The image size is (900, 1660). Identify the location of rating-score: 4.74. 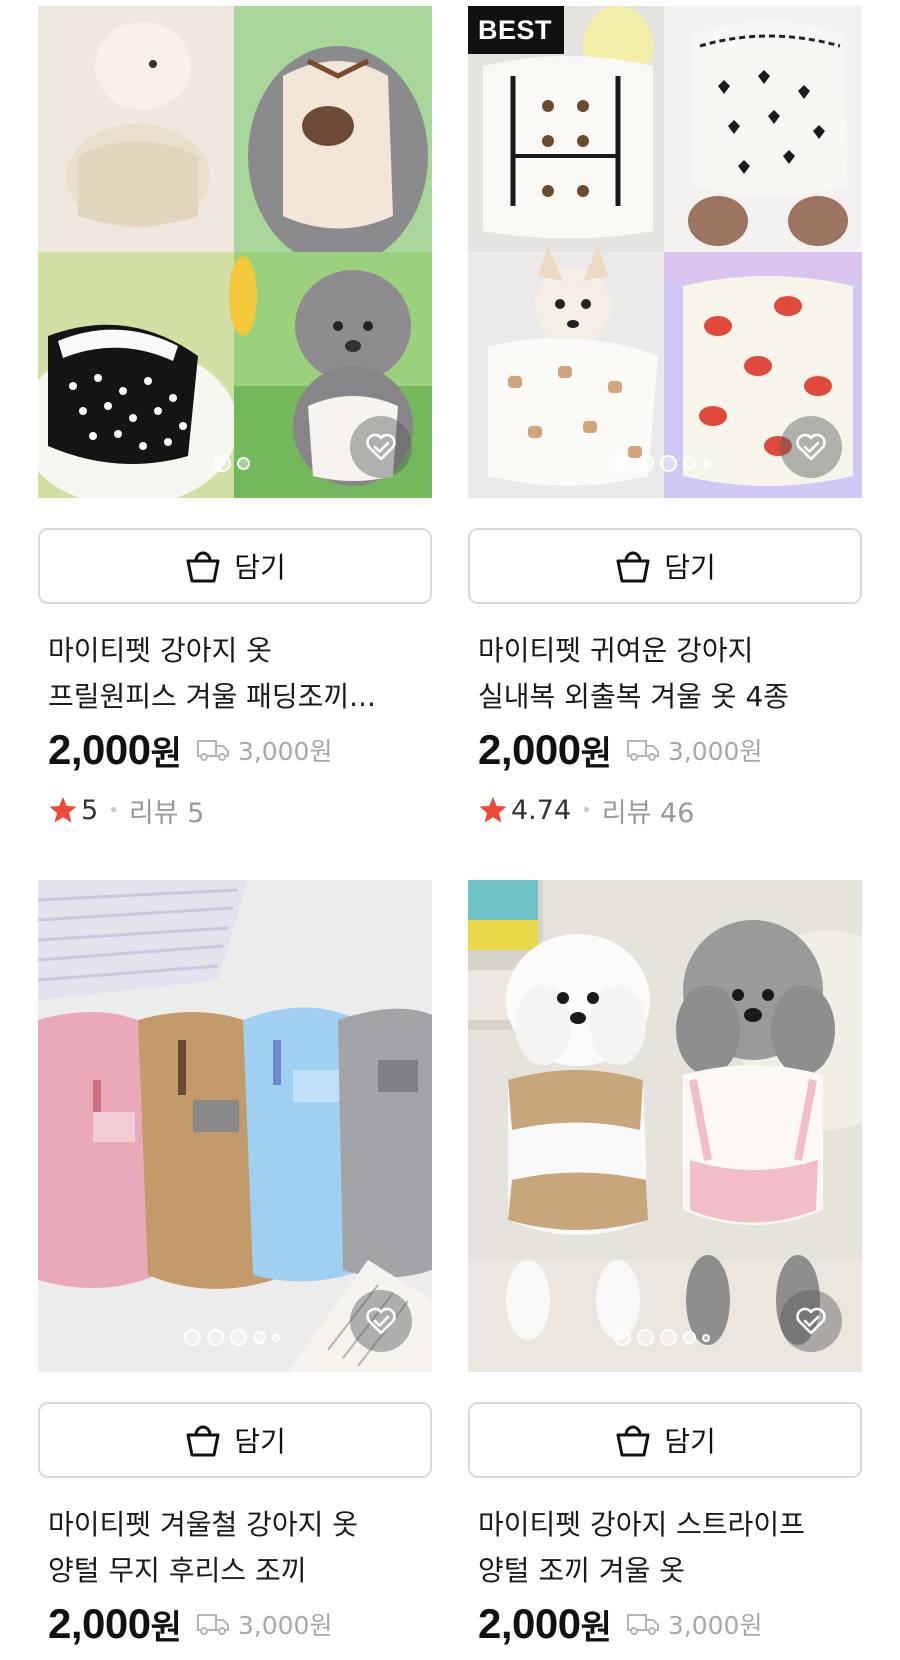
(541, 810).